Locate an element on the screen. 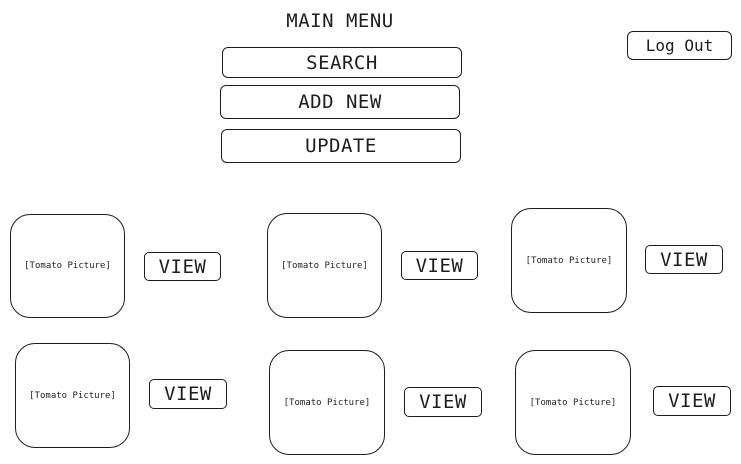  search-button: SEARCH is located at coordinates (342, 62).